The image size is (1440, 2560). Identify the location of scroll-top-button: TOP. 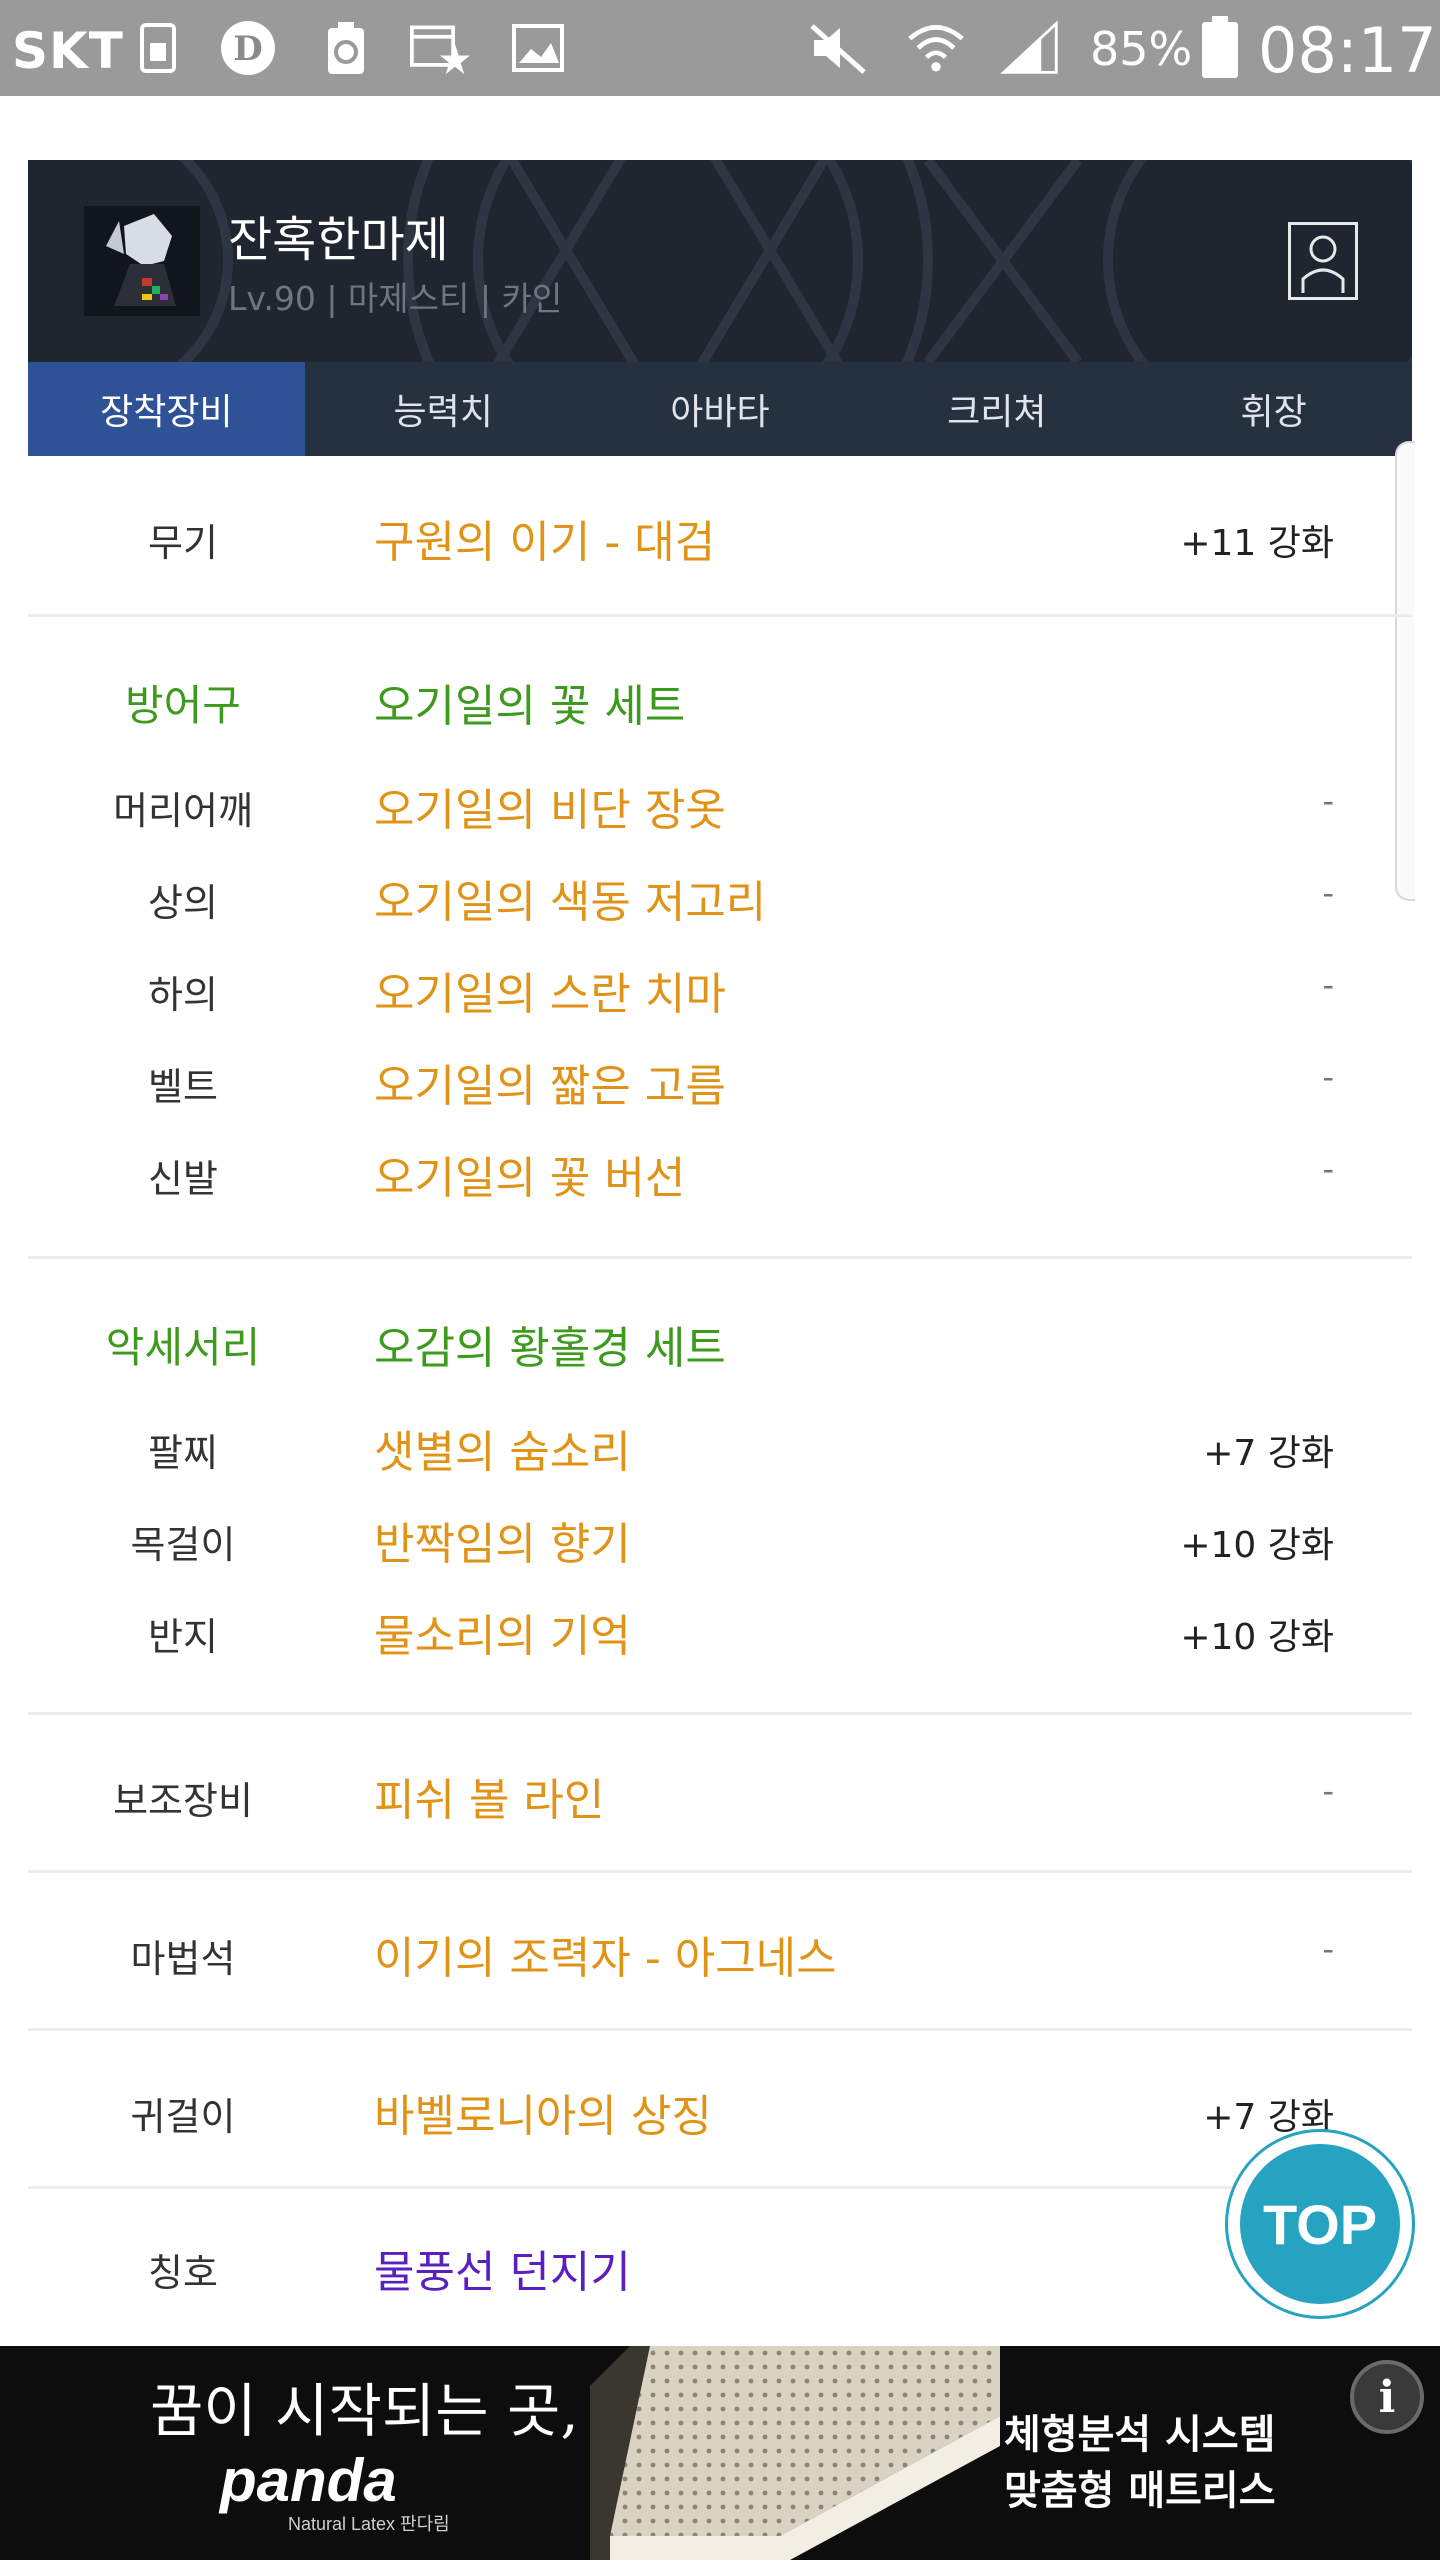
(1320, 2224).